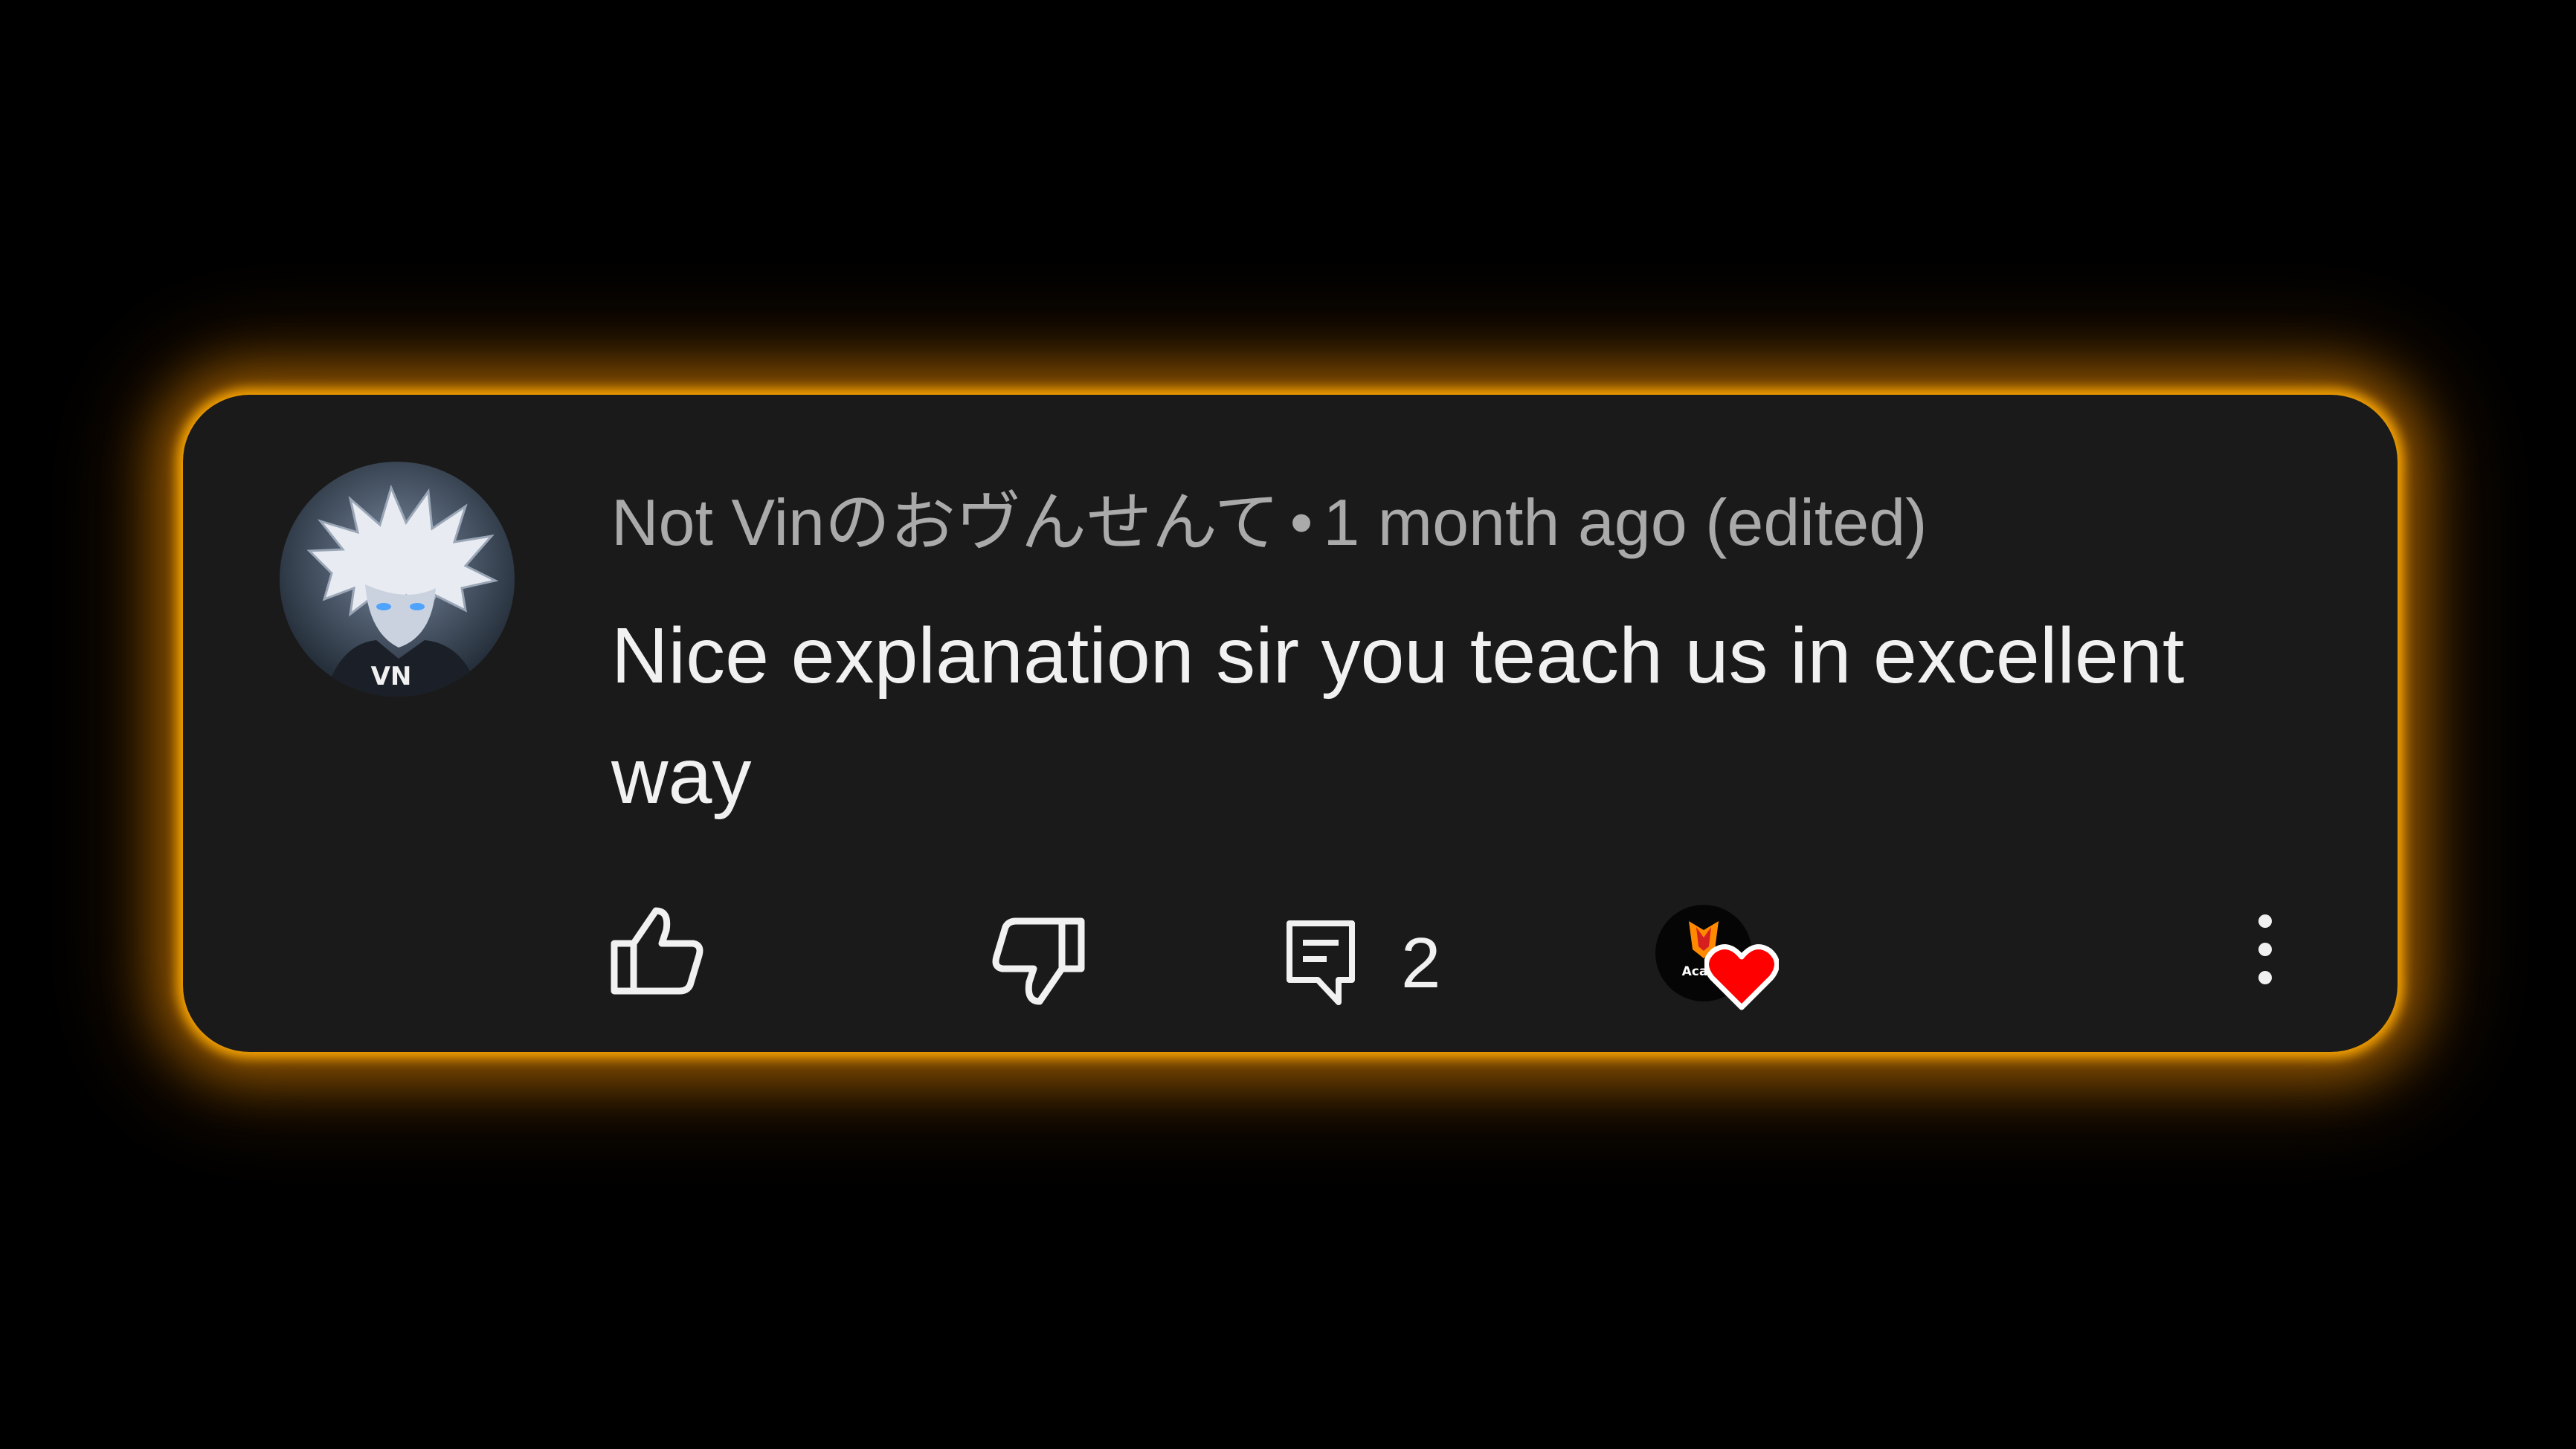 Image resolution: width=2576 pixels, height=1449 pixels. I want to click on more-actions-button, so click(2265, 952).